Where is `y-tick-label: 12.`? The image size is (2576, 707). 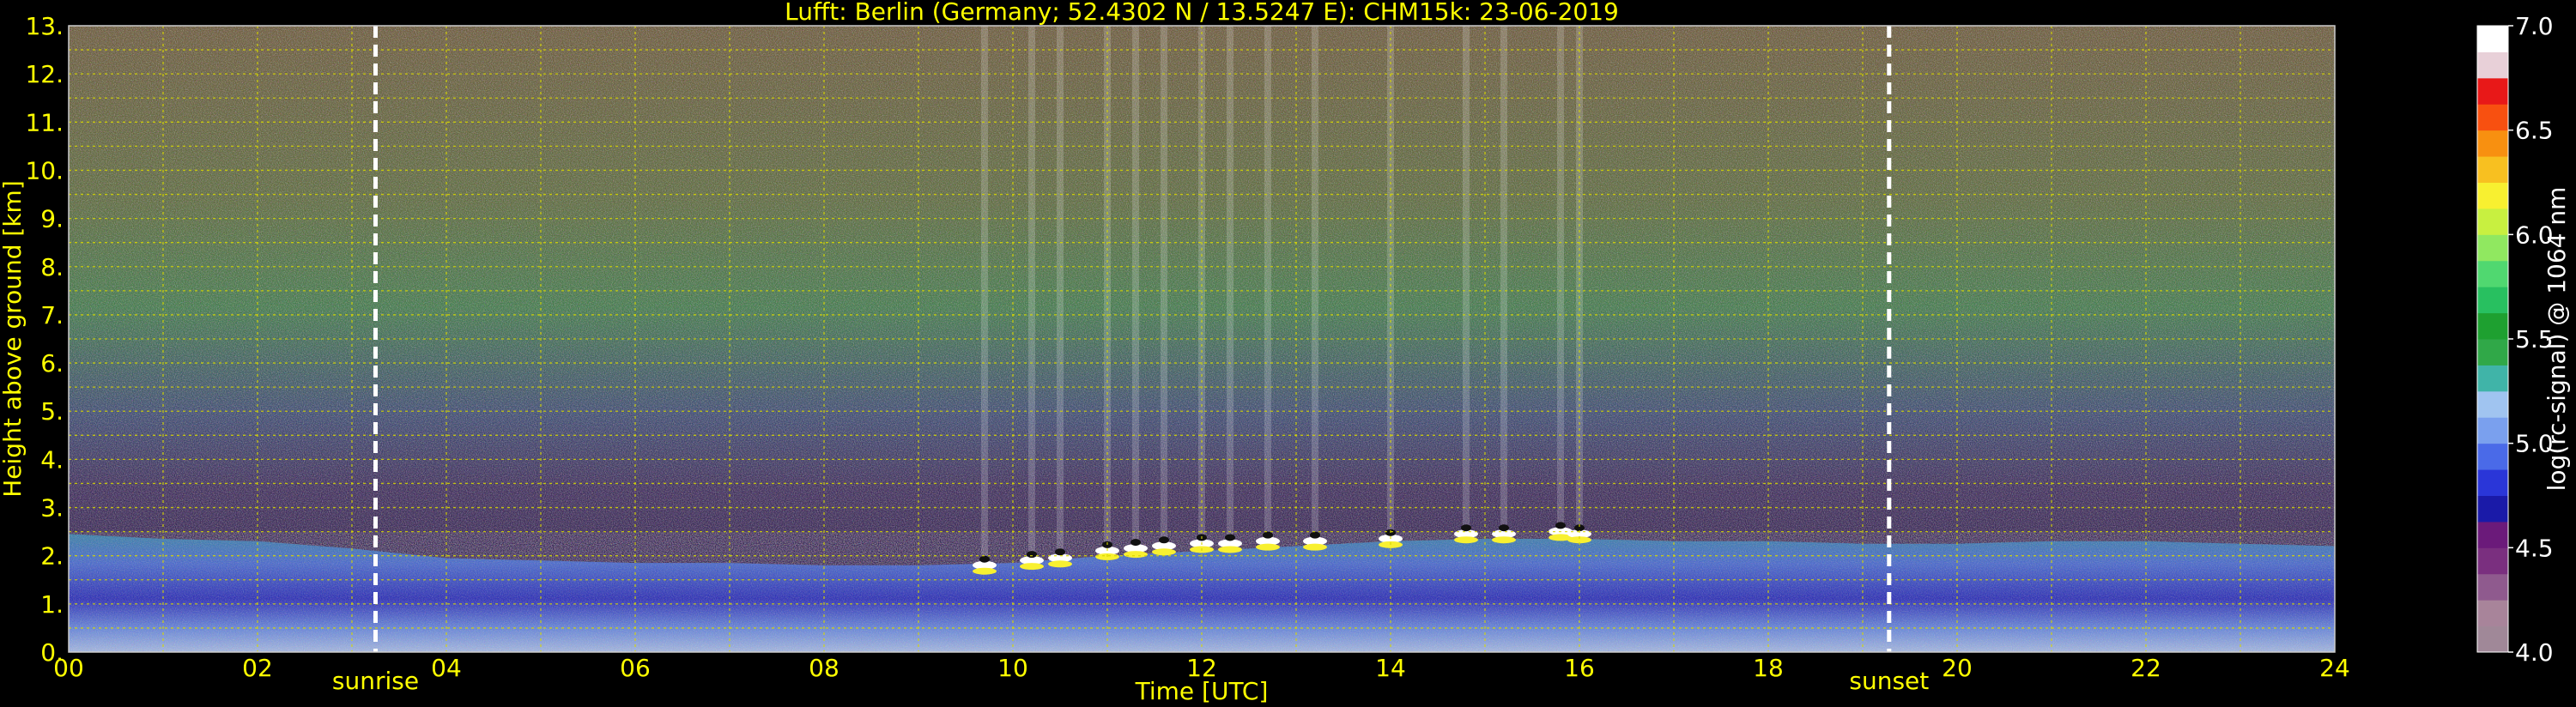
y-tick-label: 12. is located at coordinates (44, 74).